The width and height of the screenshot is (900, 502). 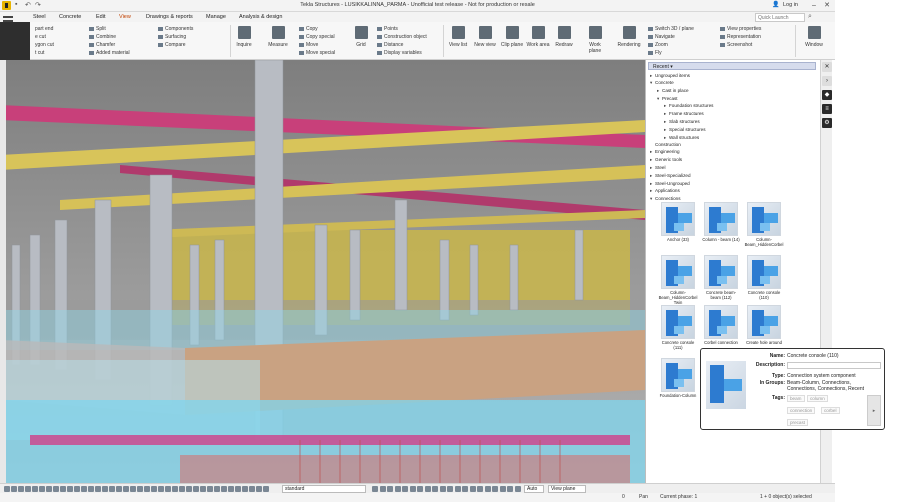 What do you see at coordinates (278, 37) in the screenshot?
I see `rb-measure-button: Measure` at bounding box center [278, 37].